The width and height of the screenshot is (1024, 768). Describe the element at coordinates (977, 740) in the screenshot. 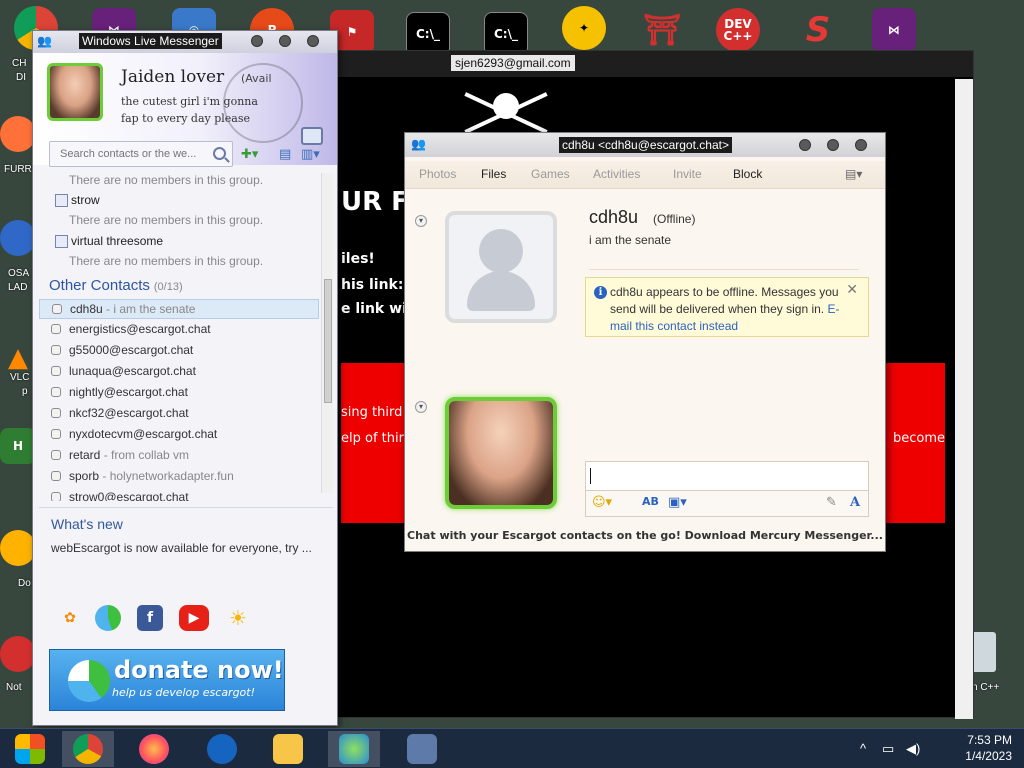

I see `clock-time: 7:53 PM` at that location.